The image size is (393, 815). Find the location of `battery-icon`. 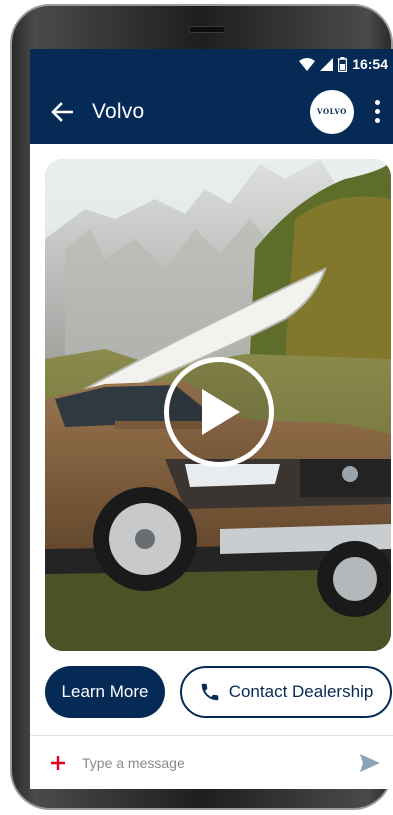

battery-icon is located at coordinates (343, 64).